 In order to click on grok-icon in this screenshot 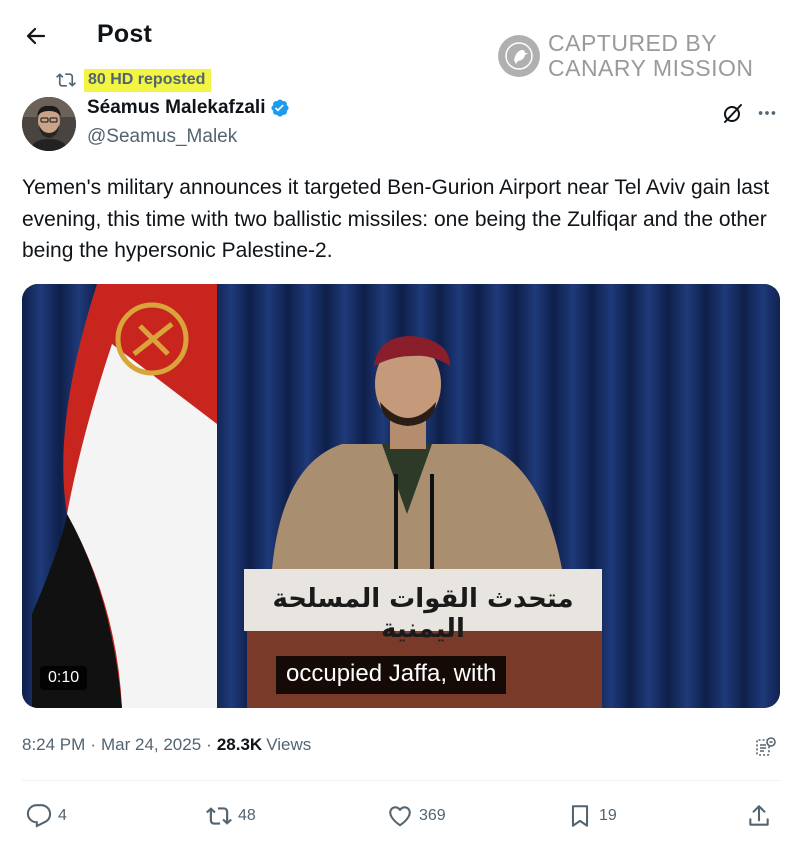, I will do `click(733, 113)`.